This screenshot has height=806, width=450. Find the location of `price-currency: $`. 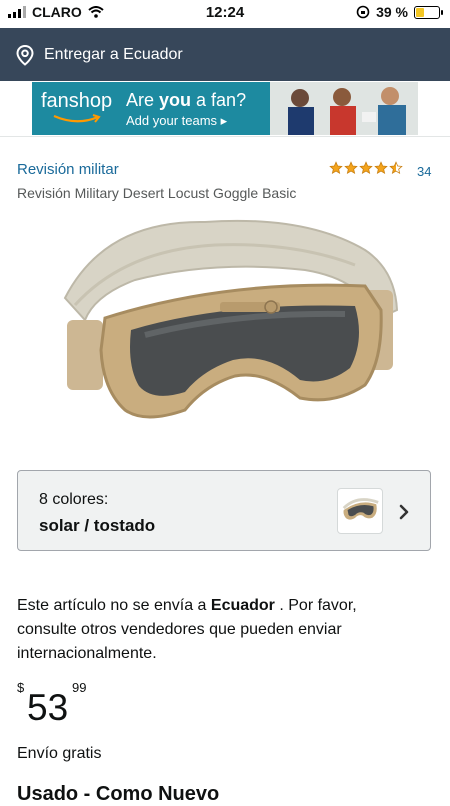

price-currency: $ is located at coordinates (21, 687).